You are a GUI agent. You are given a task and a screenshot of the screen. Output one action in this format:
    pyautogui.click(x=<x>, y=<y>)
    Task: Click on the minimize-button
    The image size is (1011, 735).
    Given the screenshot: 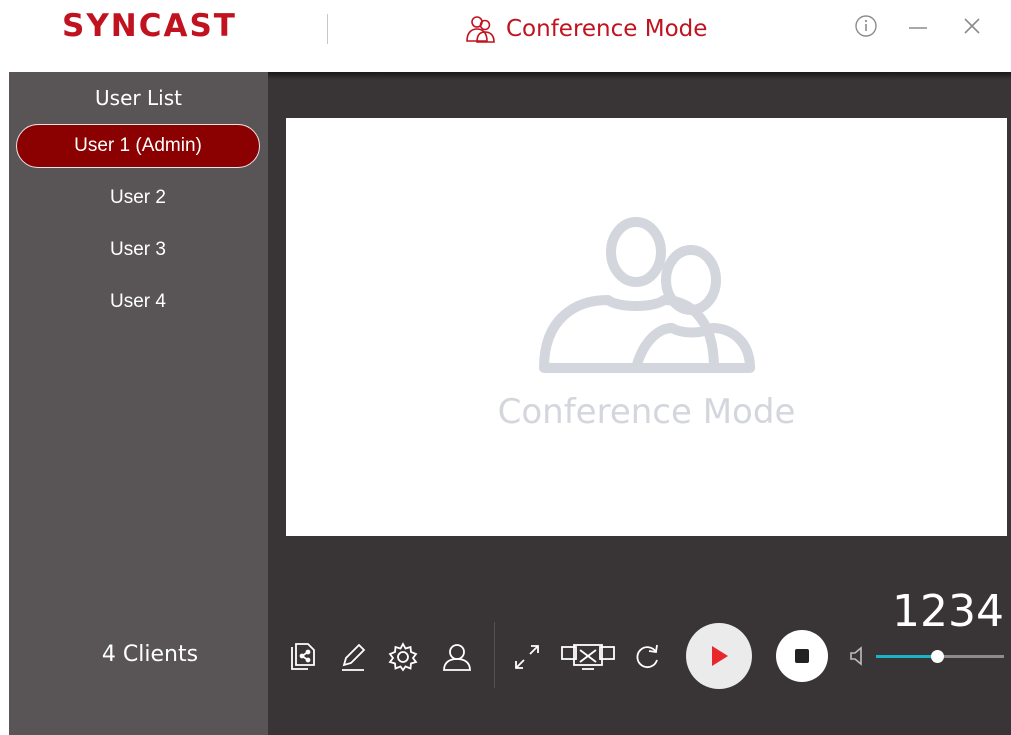 What is the action you would take?
    pyautogui.click(x=918, y=26)
    